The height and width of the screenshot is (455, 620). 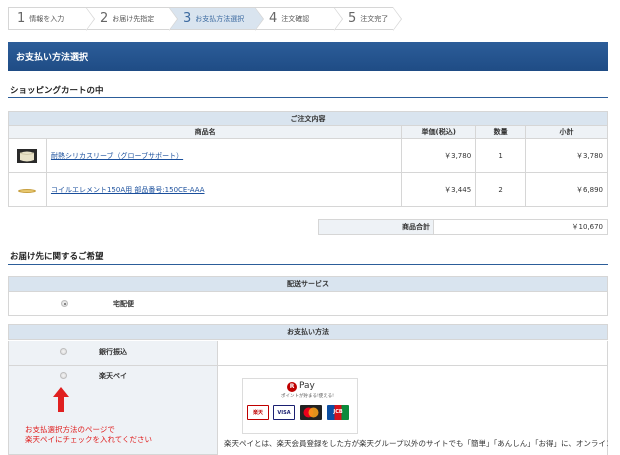 I want to click on step-label: お支払方法選択, so click(x=220, y=18).